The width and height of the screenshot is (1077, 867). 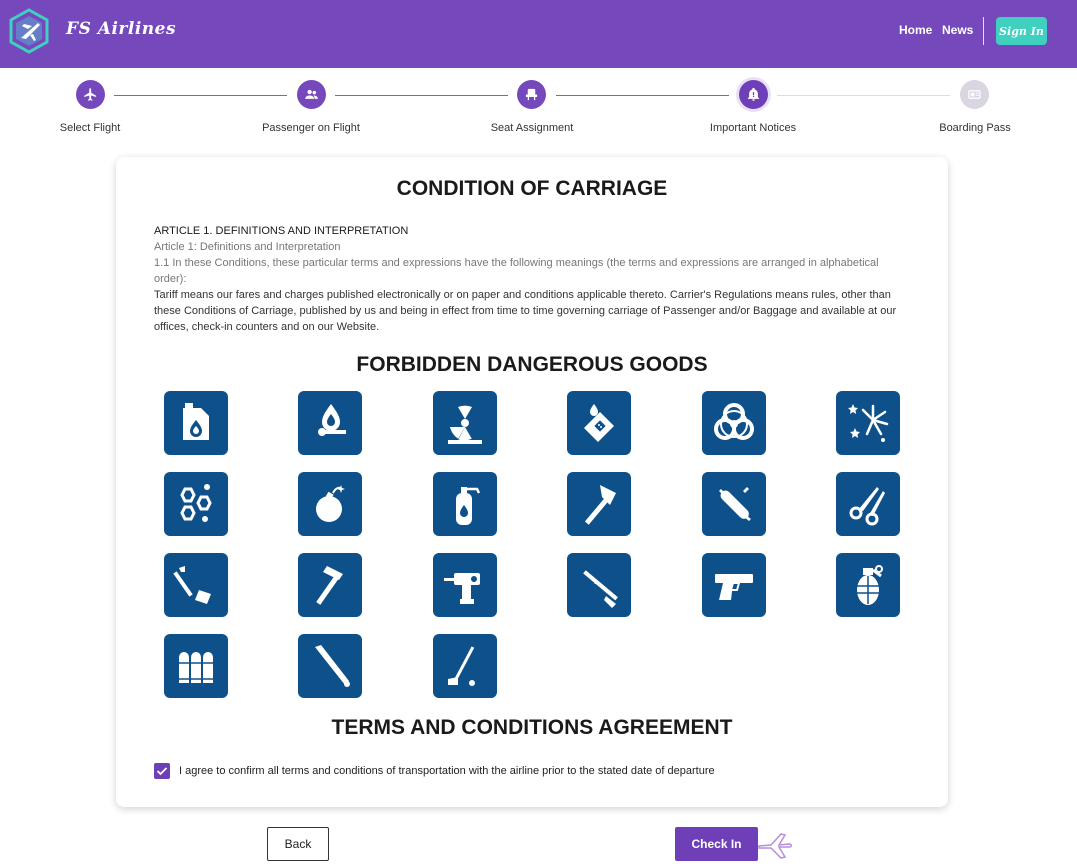 I want to click on back-button: Back, so click(x=298, y=844).